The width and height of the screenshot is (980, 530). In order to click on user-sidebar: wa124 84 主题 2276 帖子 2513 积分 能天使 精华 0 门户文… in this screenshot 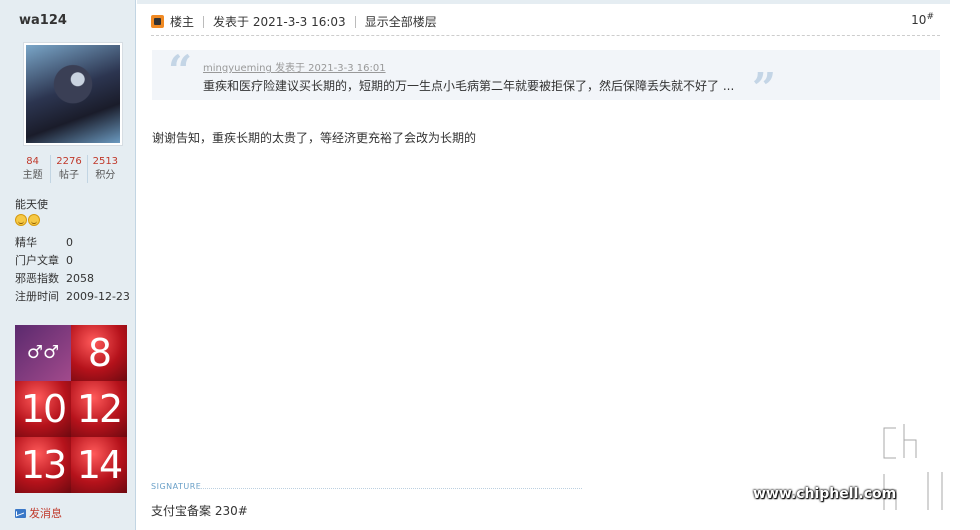, I will do `click(68, 265)`.